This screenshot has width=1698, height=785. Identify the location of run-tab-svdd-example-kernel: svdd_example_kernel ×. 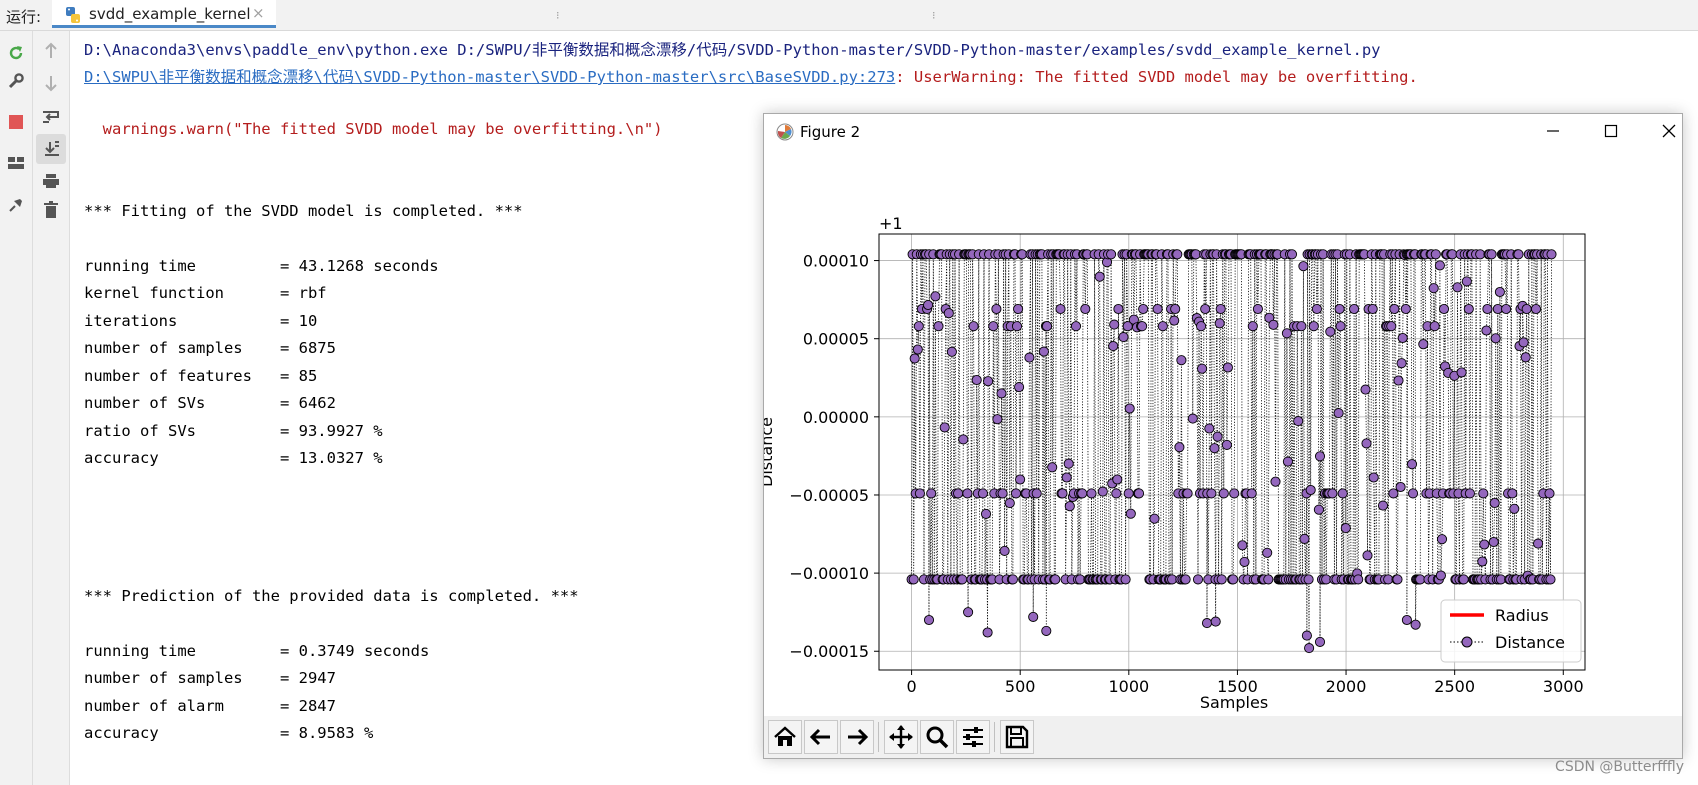
(164, 14).